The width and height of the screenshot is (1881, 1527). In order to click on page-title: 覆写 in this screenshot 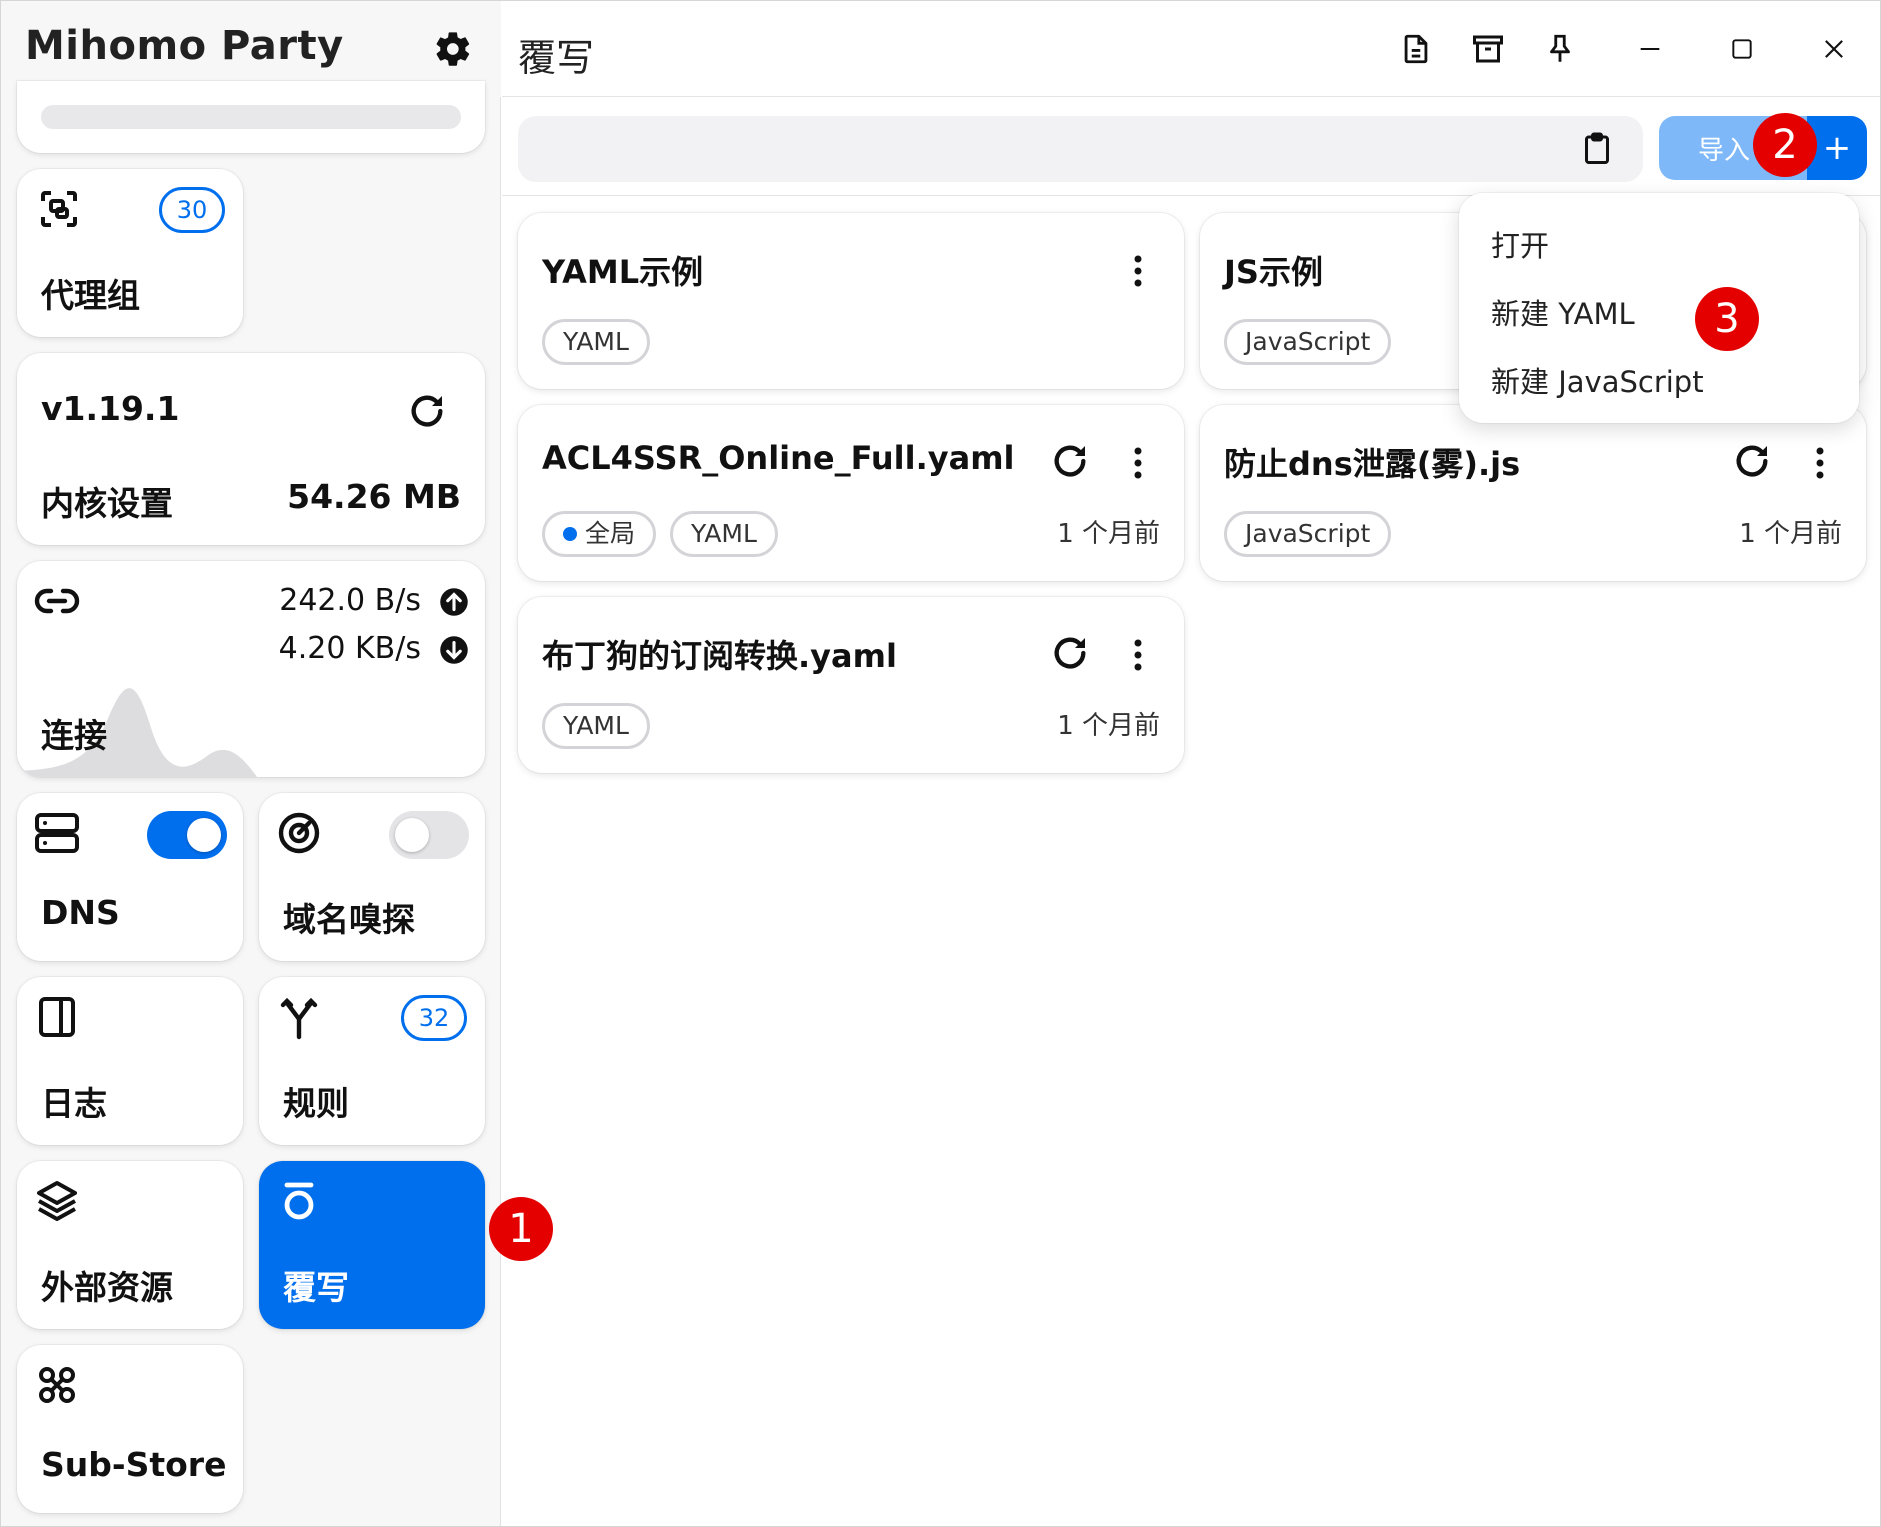, I will do `click(556, 58)`.